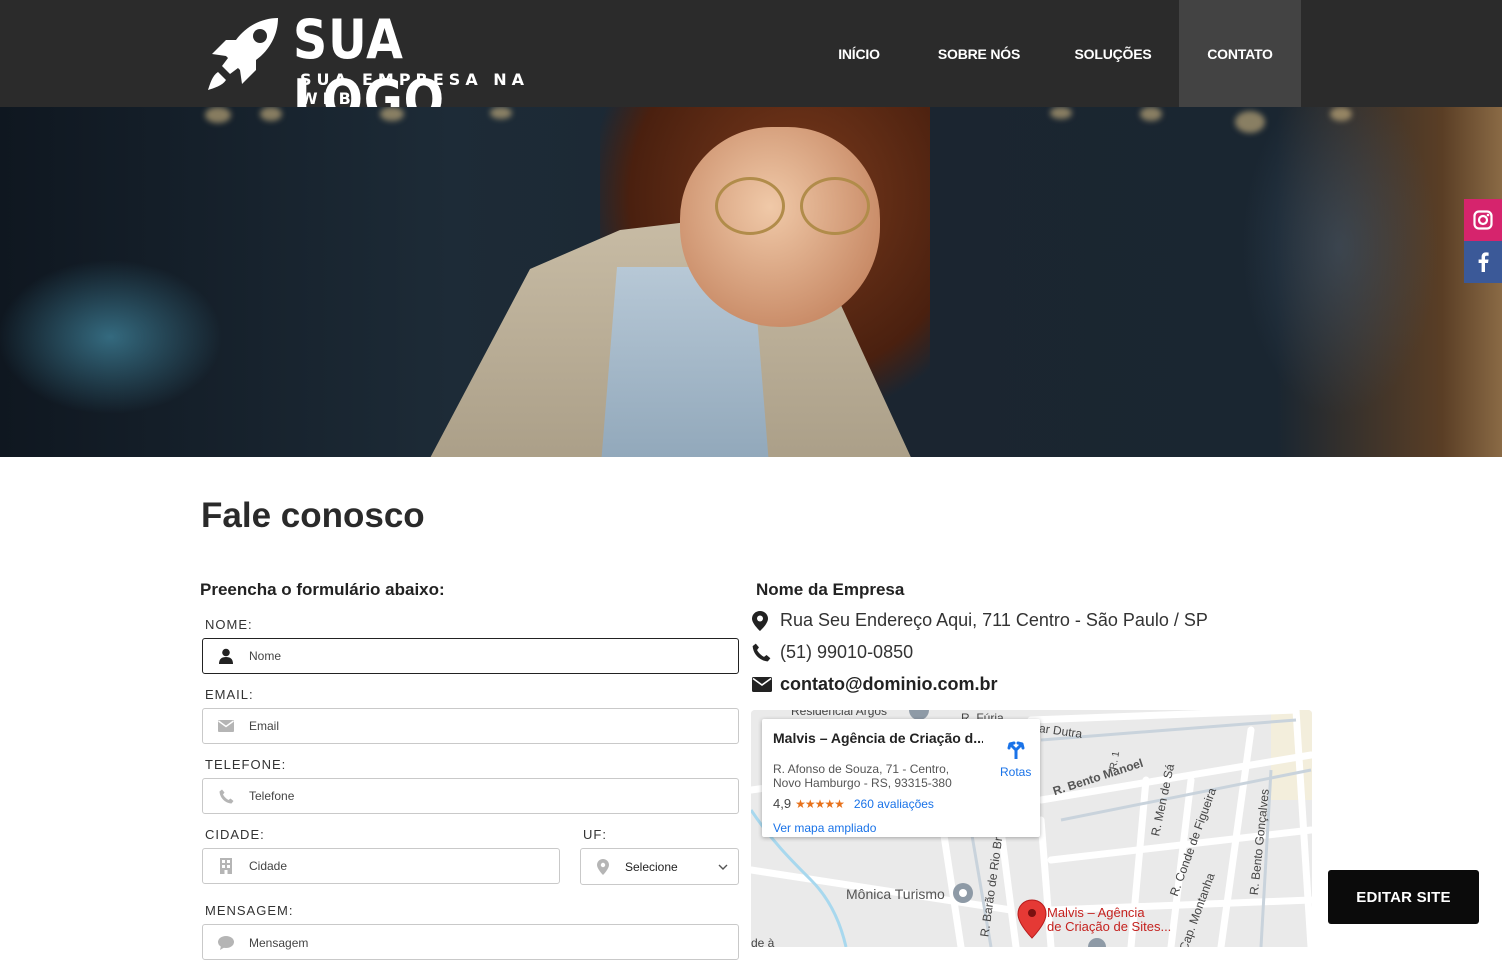 The width and height of the screenshot is (1502, 960). What do you see at coordinates (265, 656) in the screenshot?
I see `nome-placeholder: Nome` at bounding box center [265, 656].